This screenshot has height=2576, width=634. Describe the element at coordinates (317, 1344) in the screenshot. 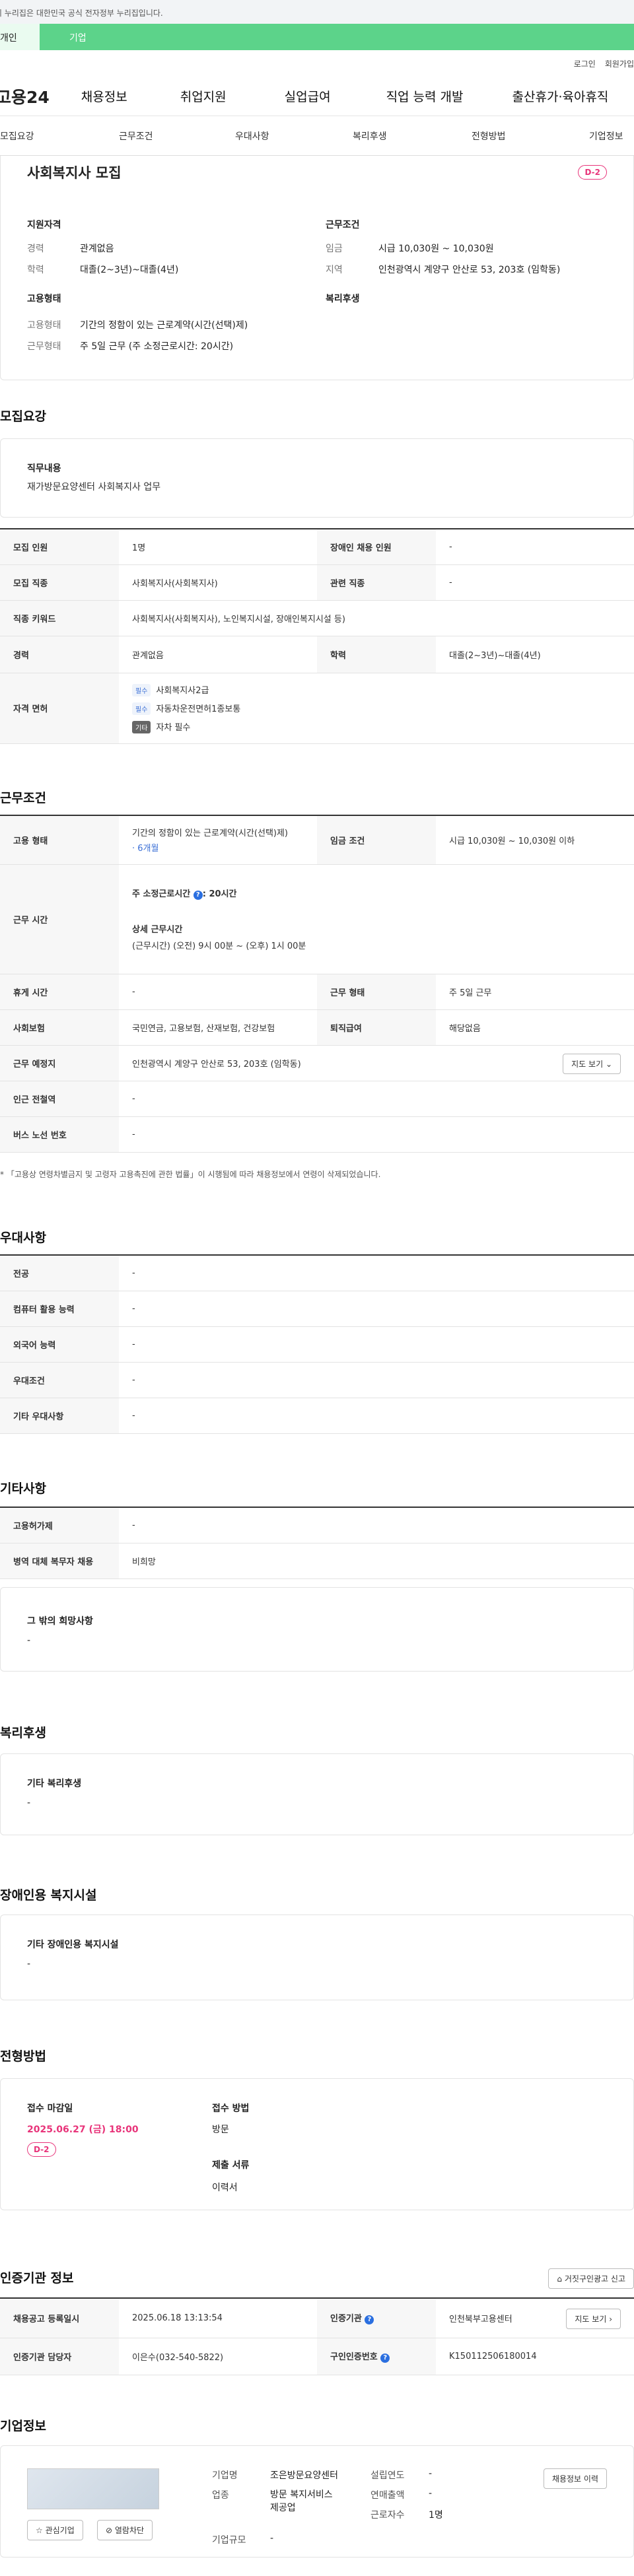

I see `pref-table: 전공 - 컴퓨터 활용 능력 - 외국어 능력 - 우대조건 - 기타 우대사항 -` at that location.